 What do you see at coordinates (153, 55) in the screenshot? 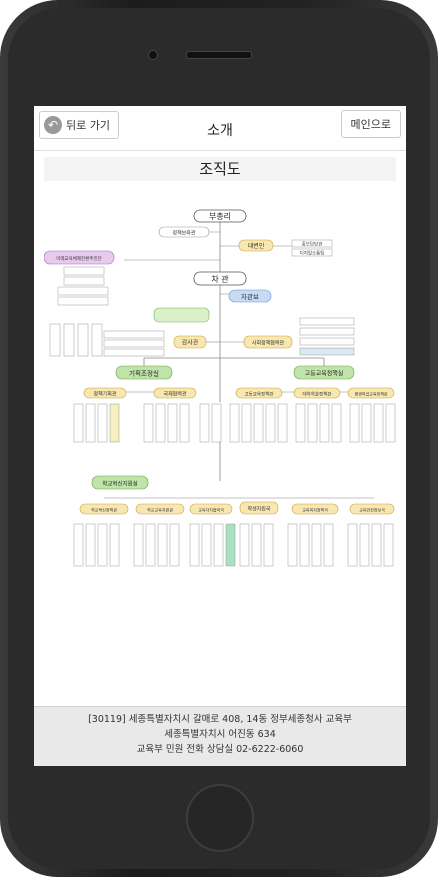
I see `camera-icon` at bounding box center [153, 55].